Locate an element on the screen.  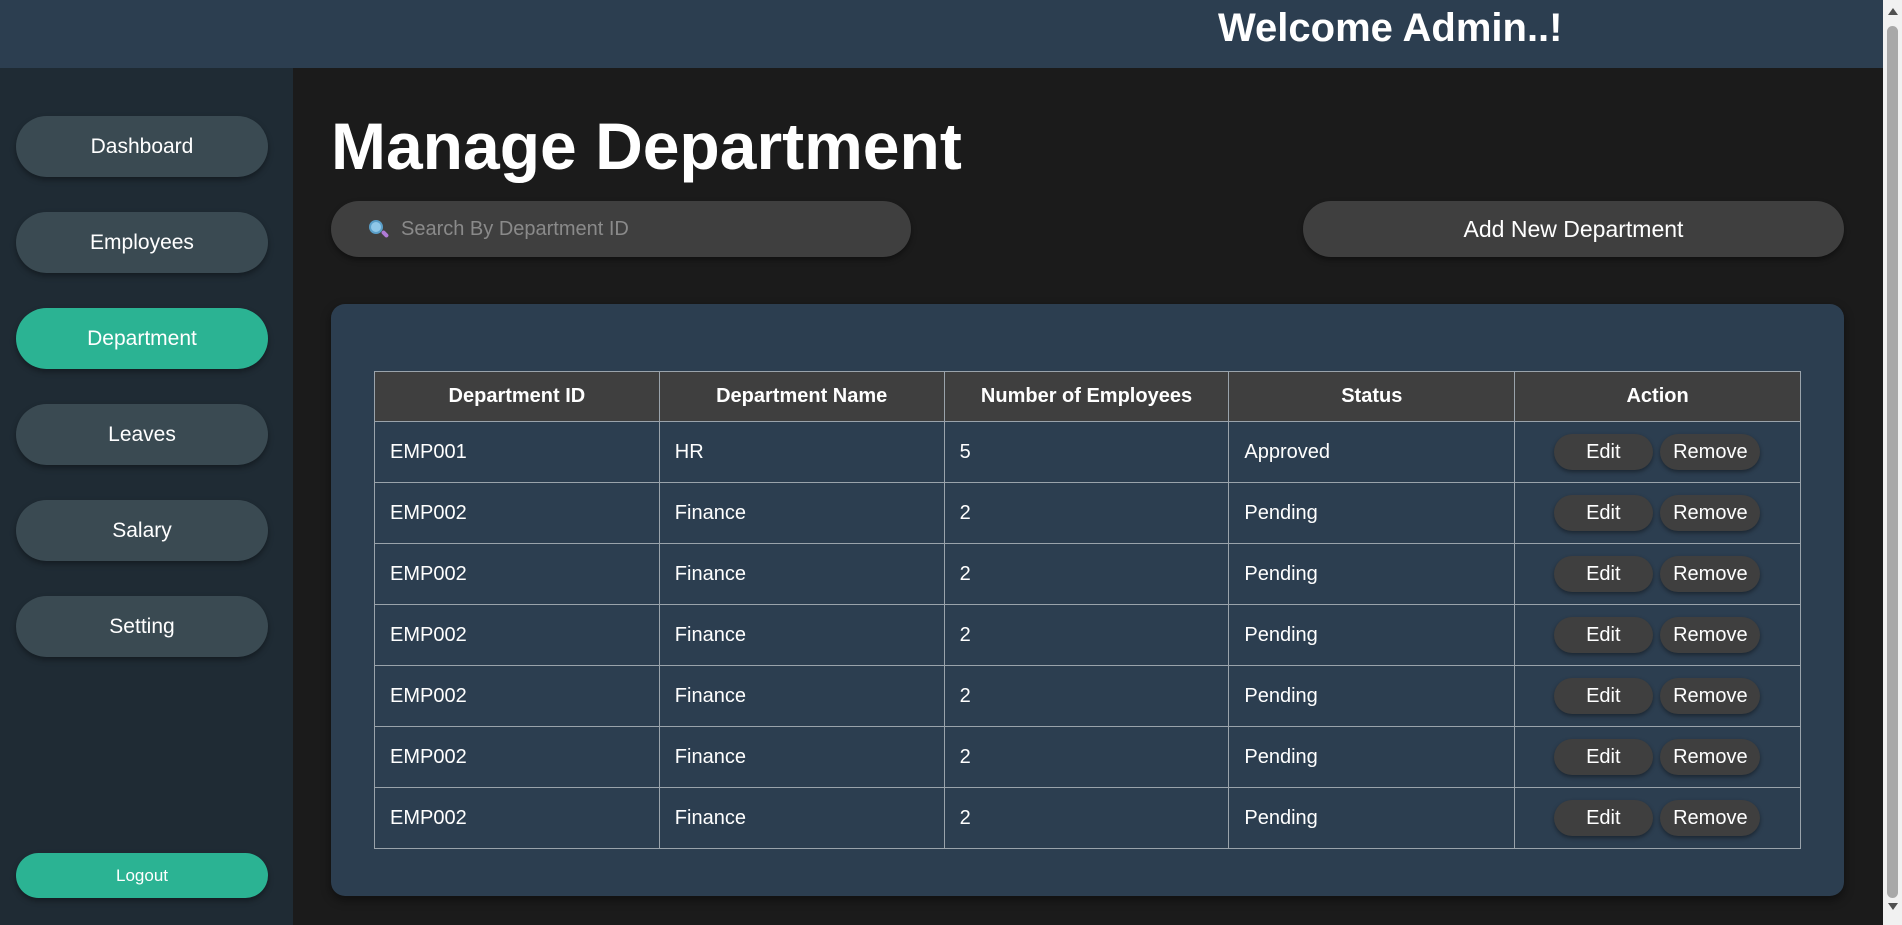
column-header-employee-count: Number of Employees is located at coordinates (1086, 396).